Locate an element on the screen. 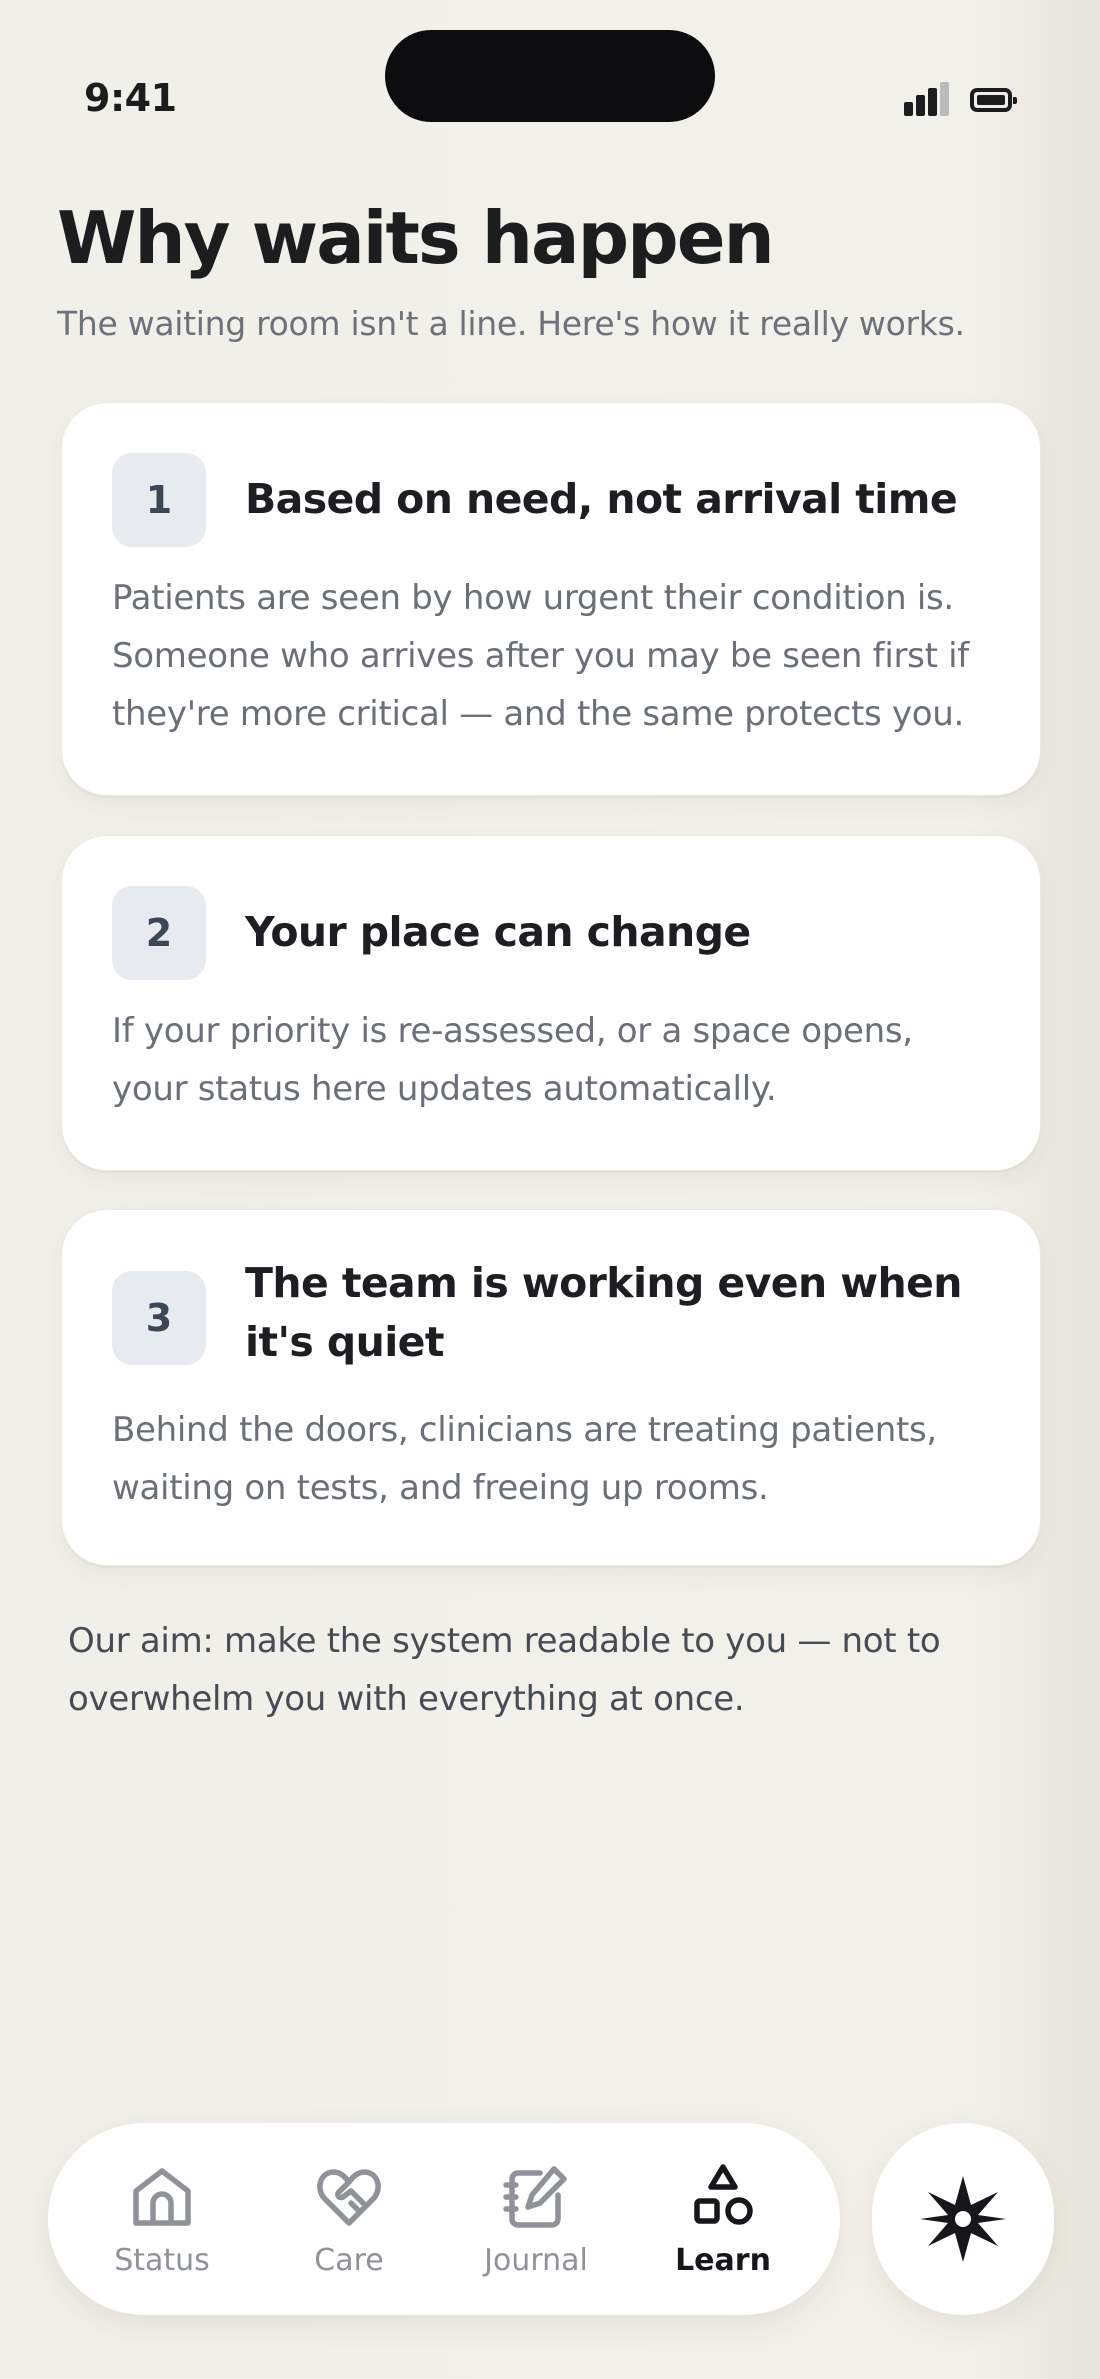  notebook-pen-icon is located at coordinates (535, 2197).